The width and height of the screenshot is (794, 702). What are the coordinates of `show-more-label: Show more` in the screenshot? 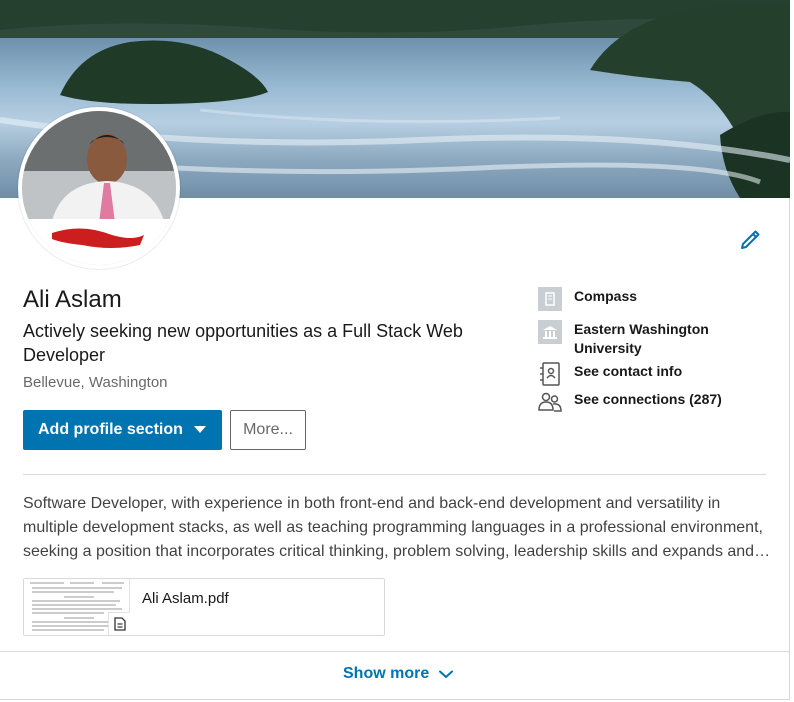 It's located at (386, 673).